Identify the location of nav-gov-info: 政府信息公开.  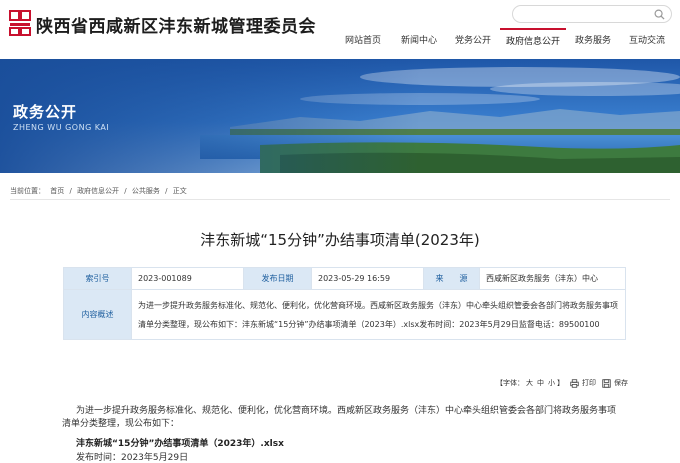
(533, 43).